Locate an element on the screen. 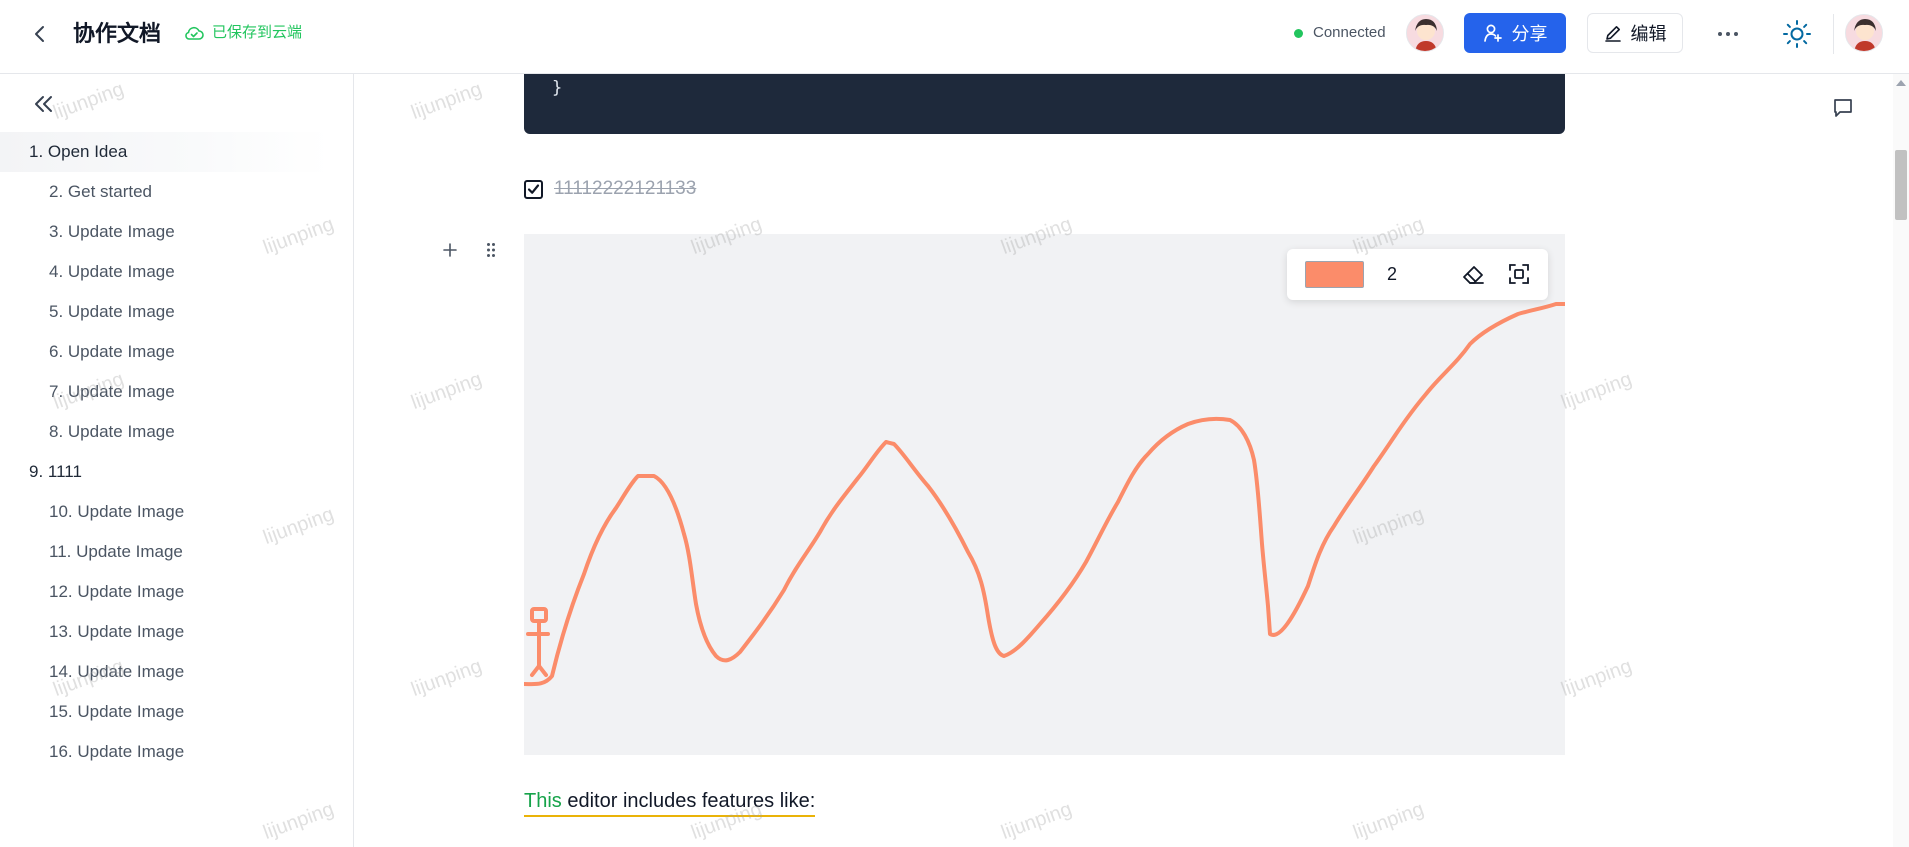 The image size is (1909, 847). comment-button is located at coordinates (1843, 108).